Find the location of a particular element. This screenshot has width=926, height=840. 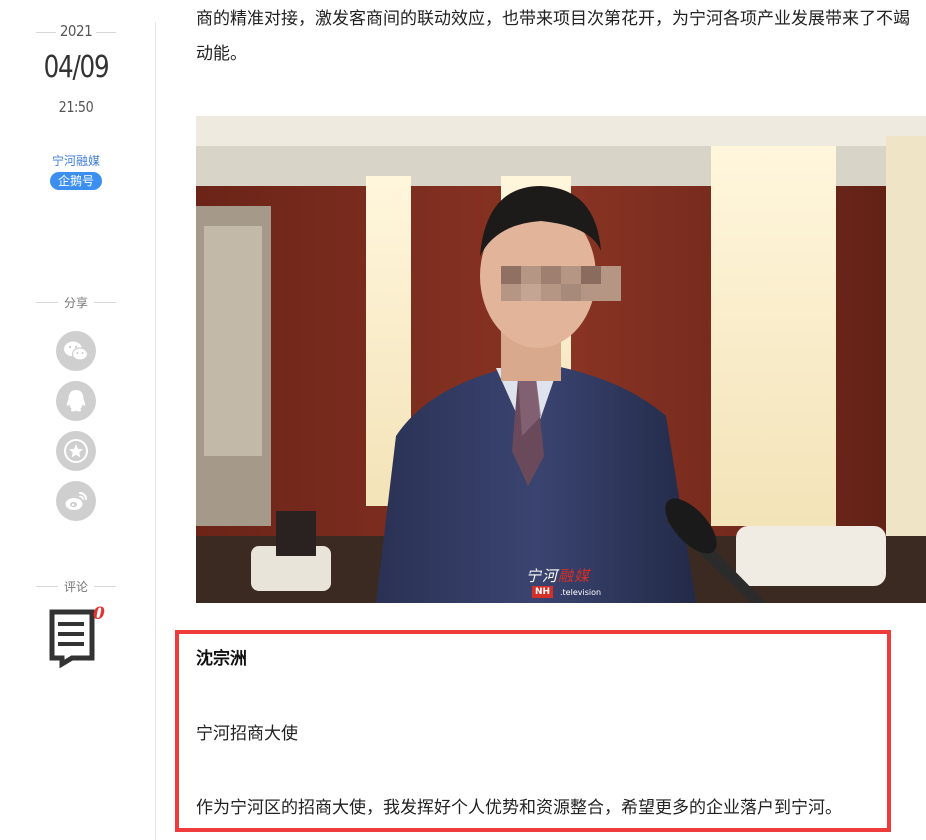

watermark-brand: 宁河 is located at coordinates (542, 576).